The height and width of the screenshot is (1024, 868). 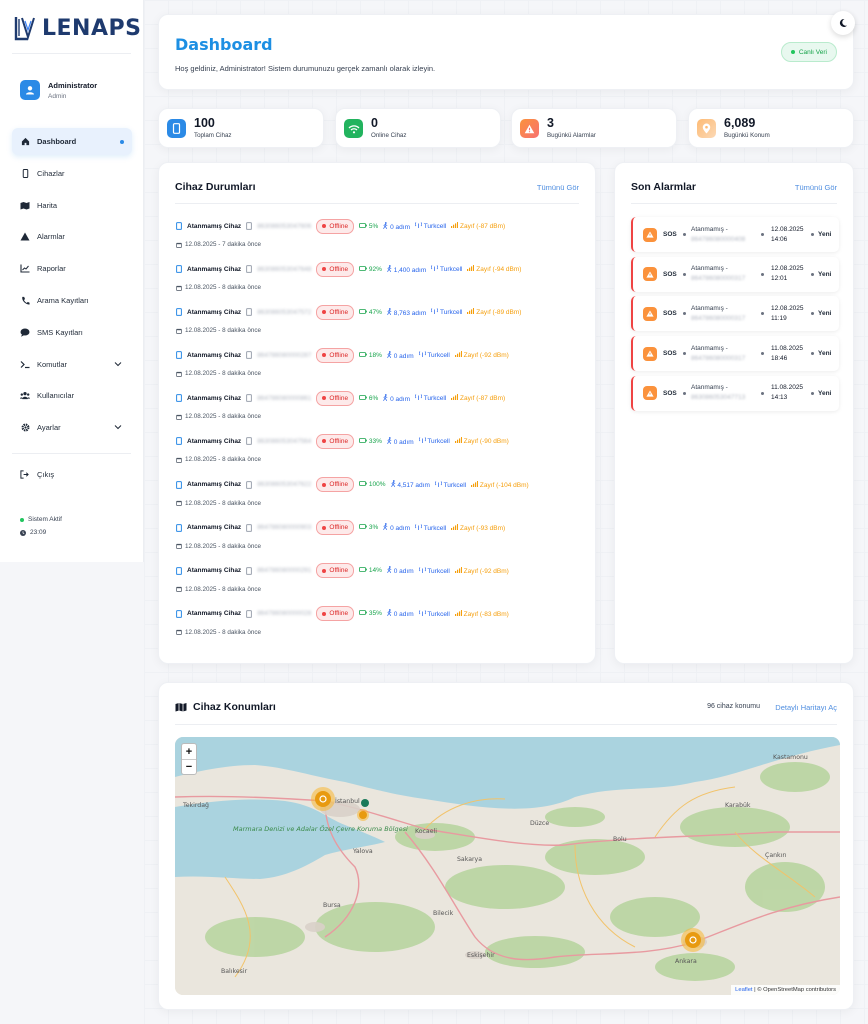 I want to click on system-status: Sistem Aktif 23:09, so click(x=41, y=529).